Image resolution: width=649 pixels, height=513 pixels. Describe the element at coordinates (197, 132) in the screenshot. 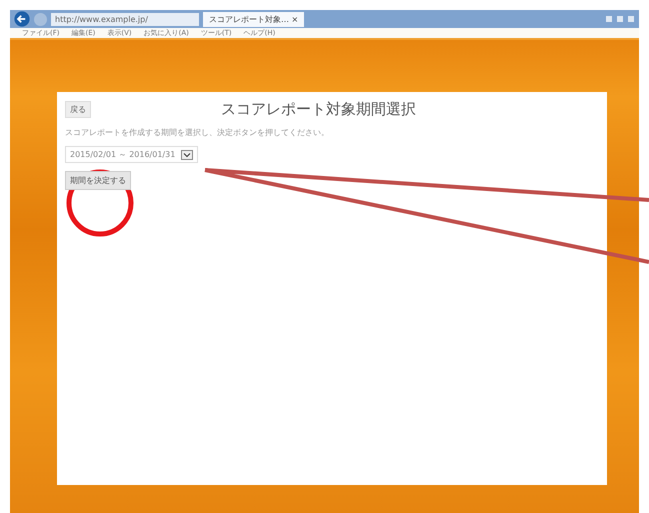

I see `instruction-text: スコアレポートを作成する期間を選択し、決定ボタンを押してください。` at that location.